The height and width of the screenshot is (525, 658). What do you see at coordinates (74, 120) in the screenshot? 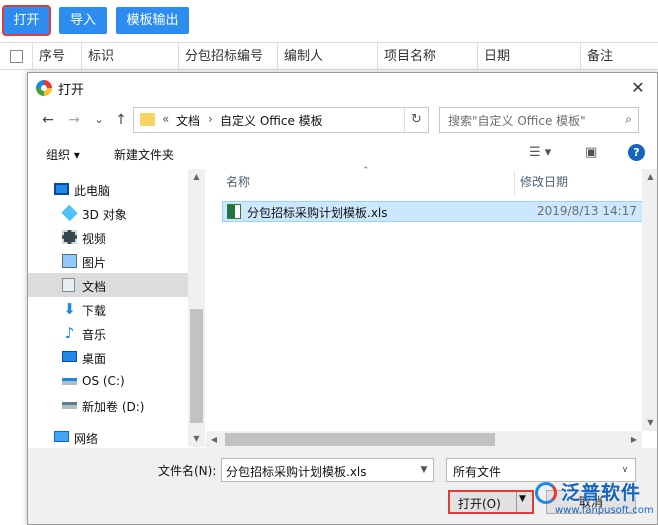
I see `forward-arrow-icon: →` at bounding box center [74, 120].